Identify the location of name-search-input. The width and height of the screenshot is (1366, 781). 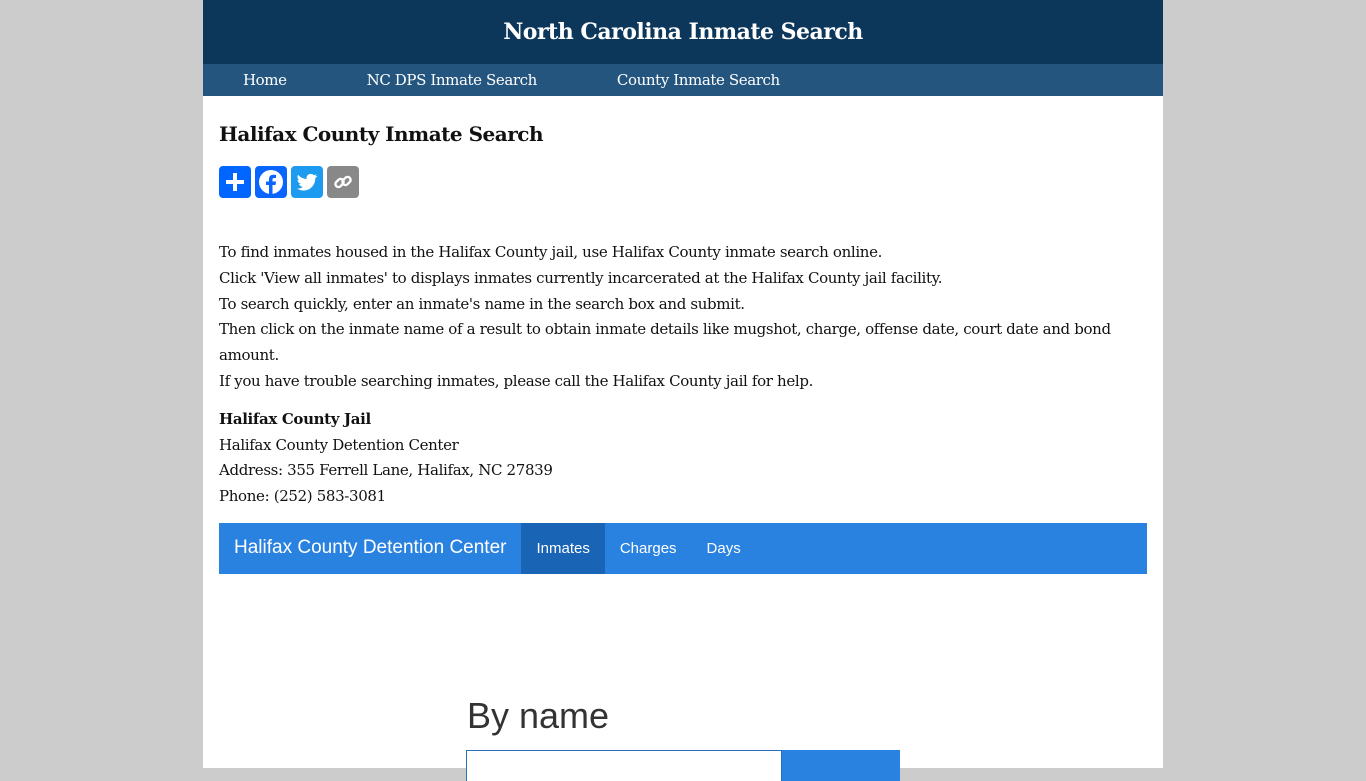
(624, 765).